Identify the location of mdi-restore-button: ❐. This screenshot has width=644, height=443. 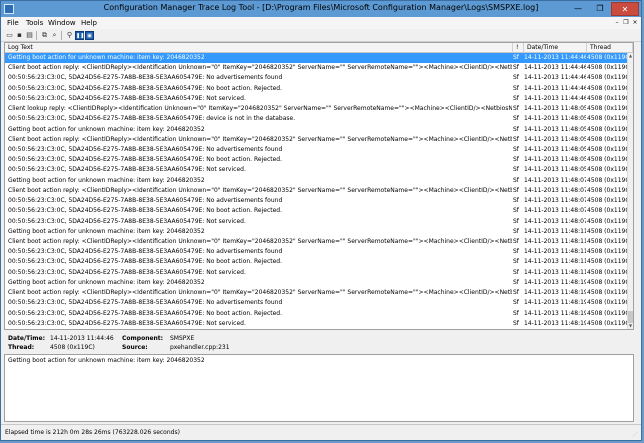
(626, 23).